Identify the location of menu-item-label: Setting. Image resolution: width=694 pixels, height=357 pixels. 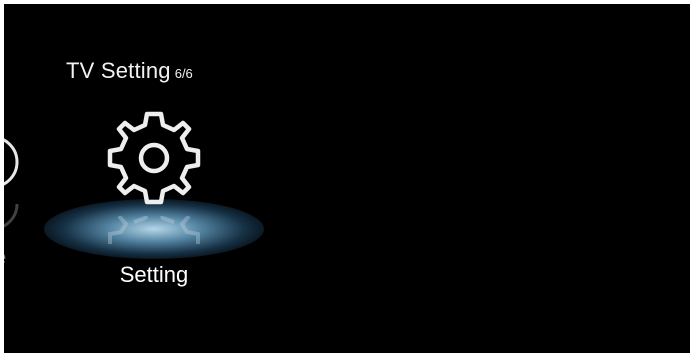
(154, 274).